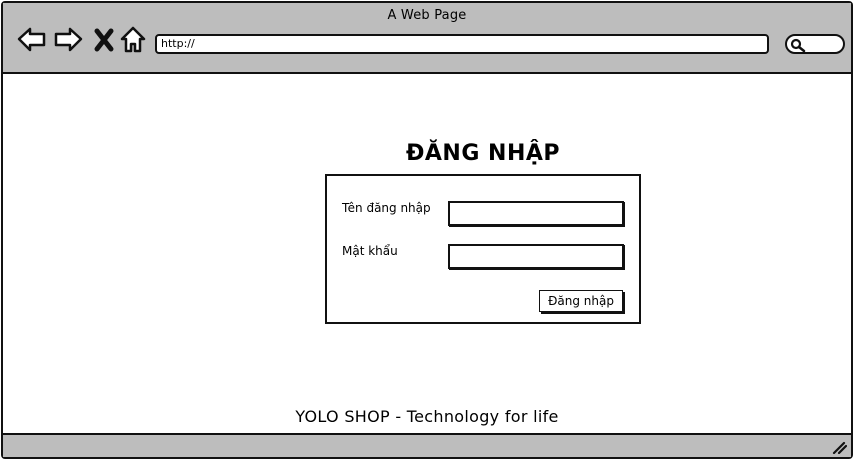  I want to click on stop-icon, so click(106, 40).